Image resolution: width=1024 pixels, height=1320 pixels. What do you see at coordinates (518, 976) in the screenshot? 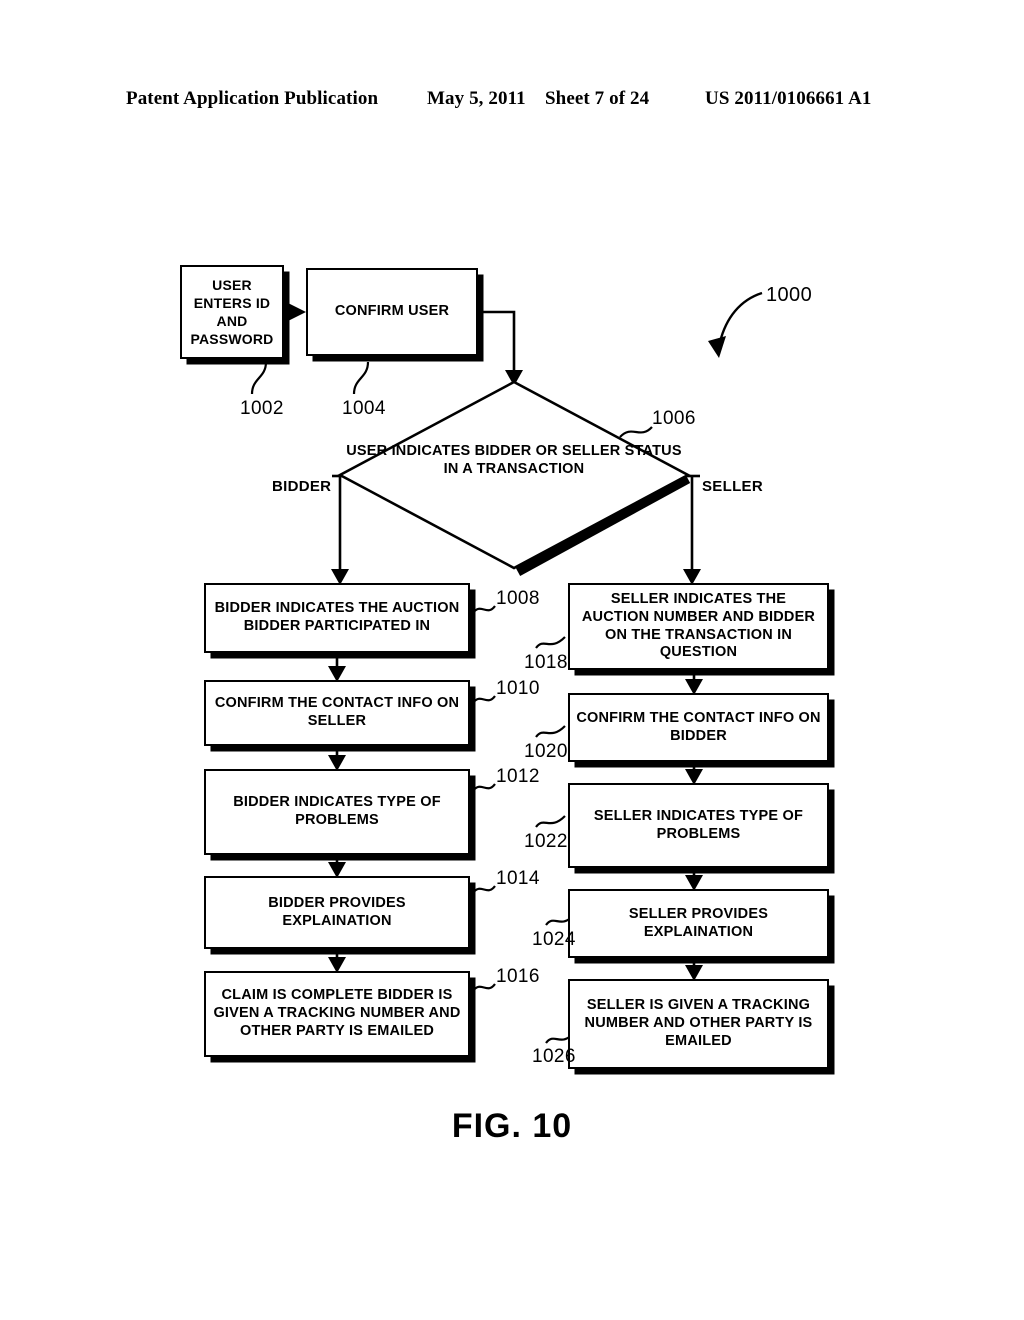
I see `ref-numeral-1016: 1016` at bounding box center [518, 976].